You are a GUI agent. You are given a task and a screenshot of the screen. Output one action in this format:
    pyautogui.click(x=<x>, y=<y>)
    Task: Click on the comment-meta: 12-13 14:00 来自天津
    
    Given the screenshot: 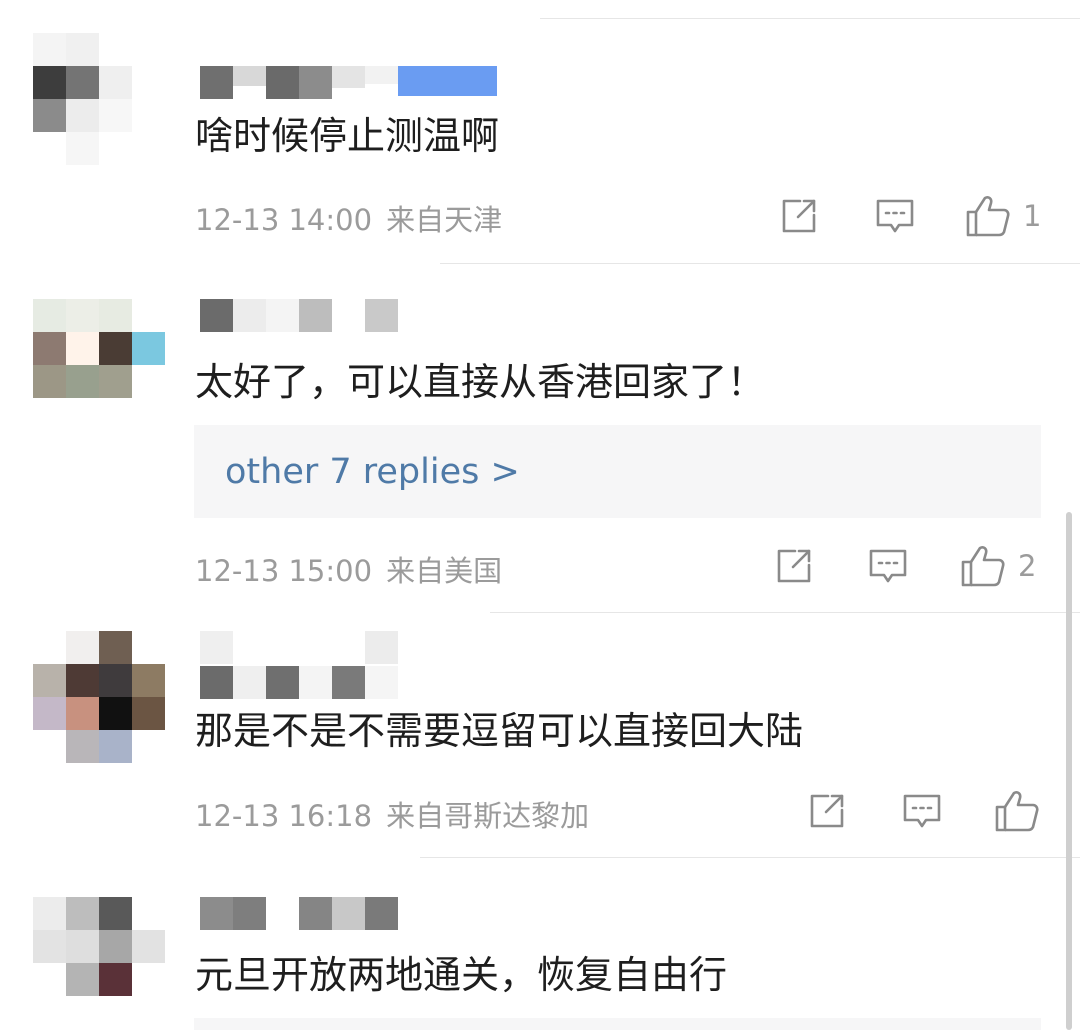 What is the action you would take?
    pyautogui.click(x=348, y=218)
    